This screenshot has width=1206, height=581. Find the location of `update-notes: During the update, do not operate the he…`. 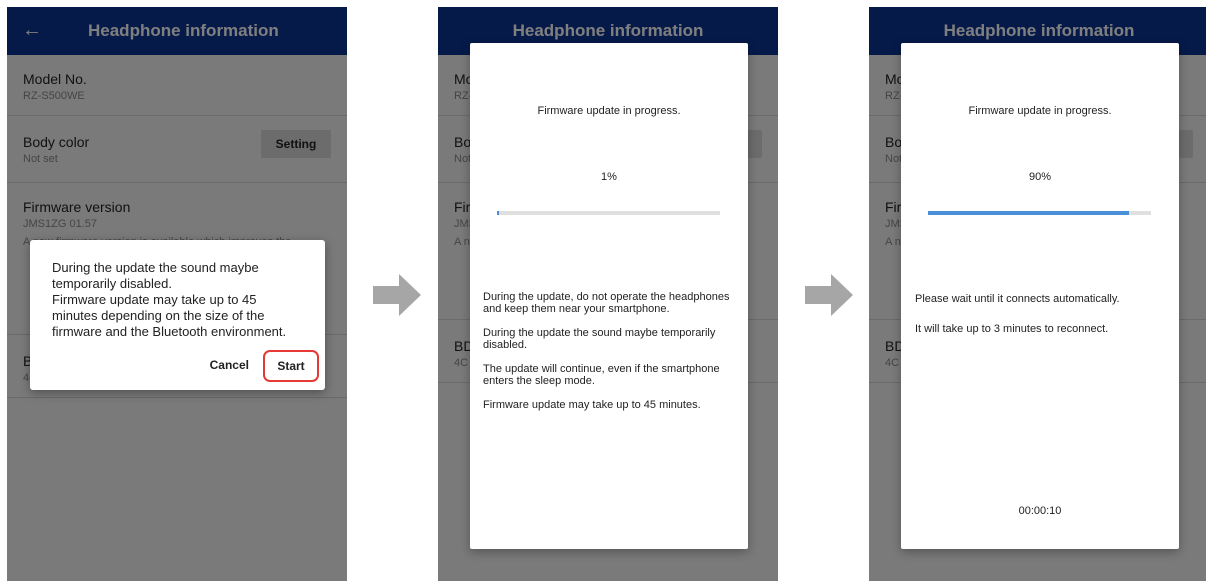

update-notes: During the update, do not operate the he… is located at coordinates (610, 357).